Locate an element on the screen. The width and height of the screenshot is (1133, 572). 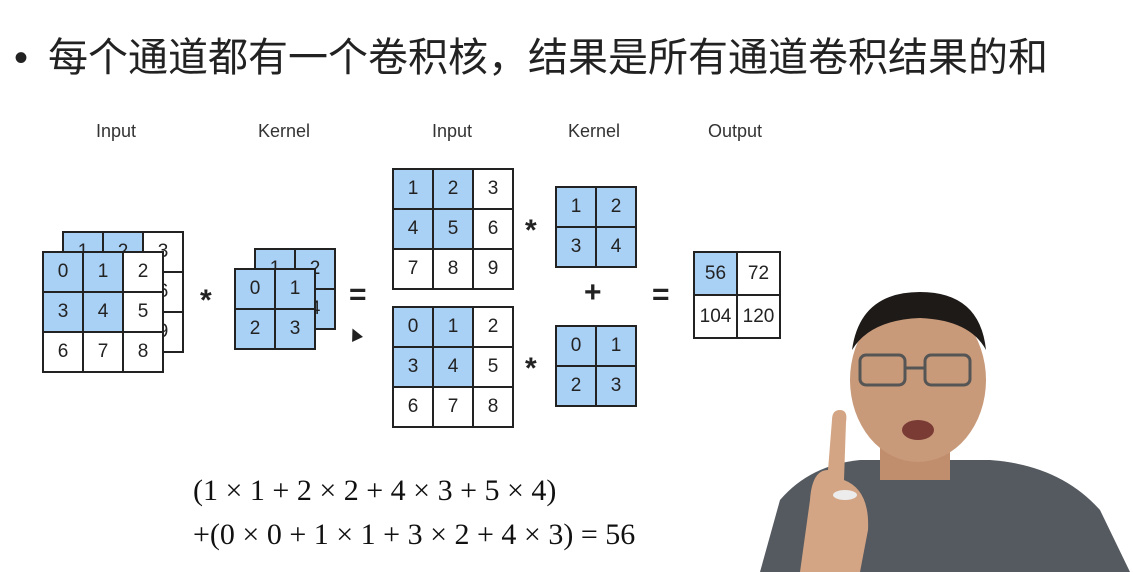
label-output: Output is located at coordinates (735, 131).